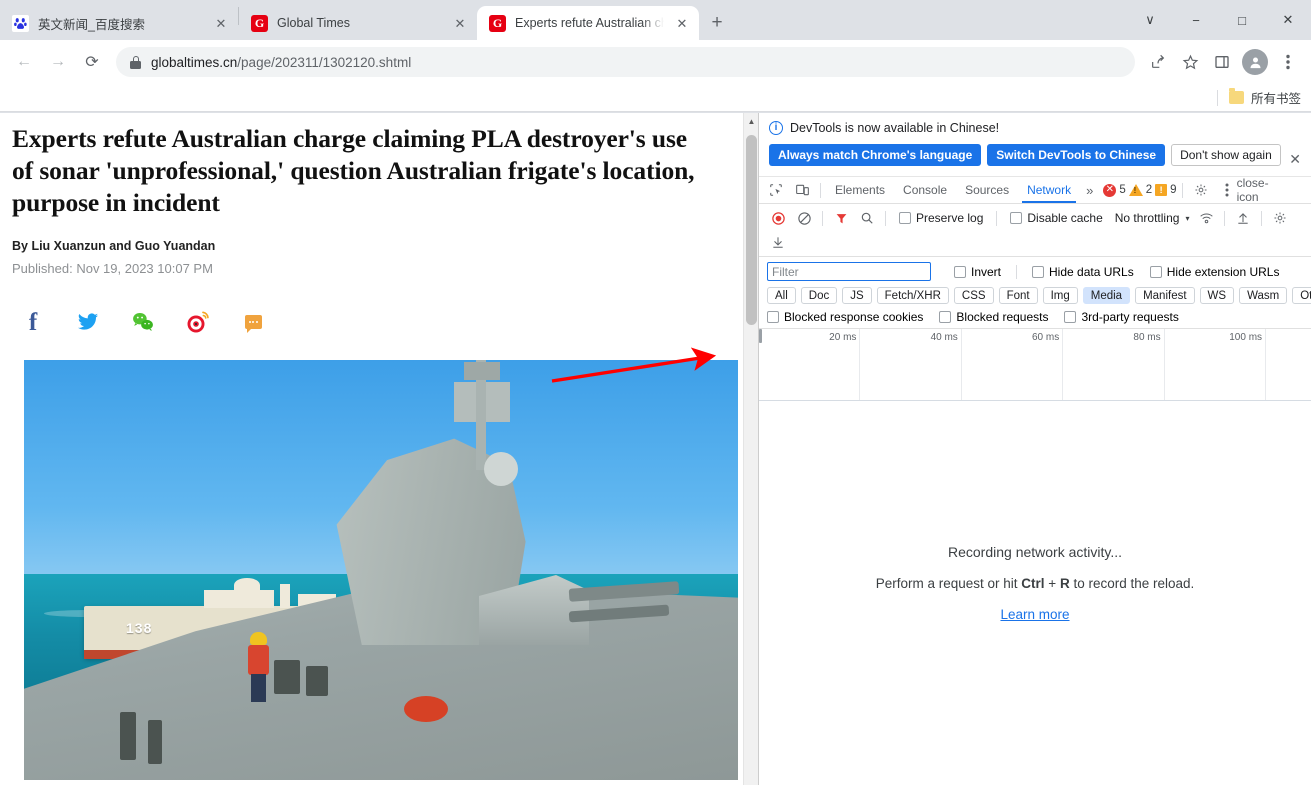 The image size is (1311, 785). What do you see at coordinates (253, 322) in the screenshot?
I see `sms-icon` at bounding box center [253, 322].